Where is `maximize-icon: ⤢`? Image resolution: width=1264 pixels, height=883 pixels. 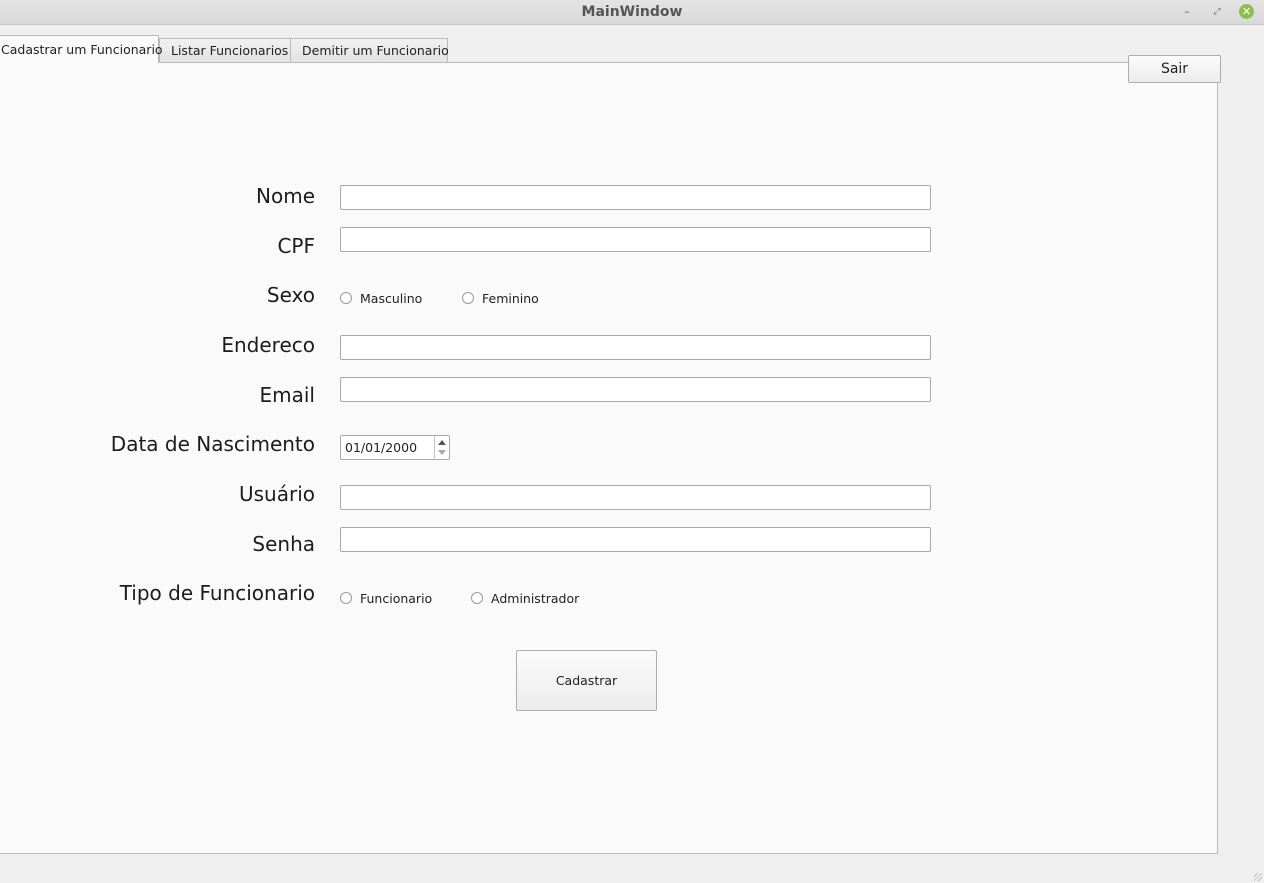 maximize-icon: ⤢ is located at coordinates (1217, 12).